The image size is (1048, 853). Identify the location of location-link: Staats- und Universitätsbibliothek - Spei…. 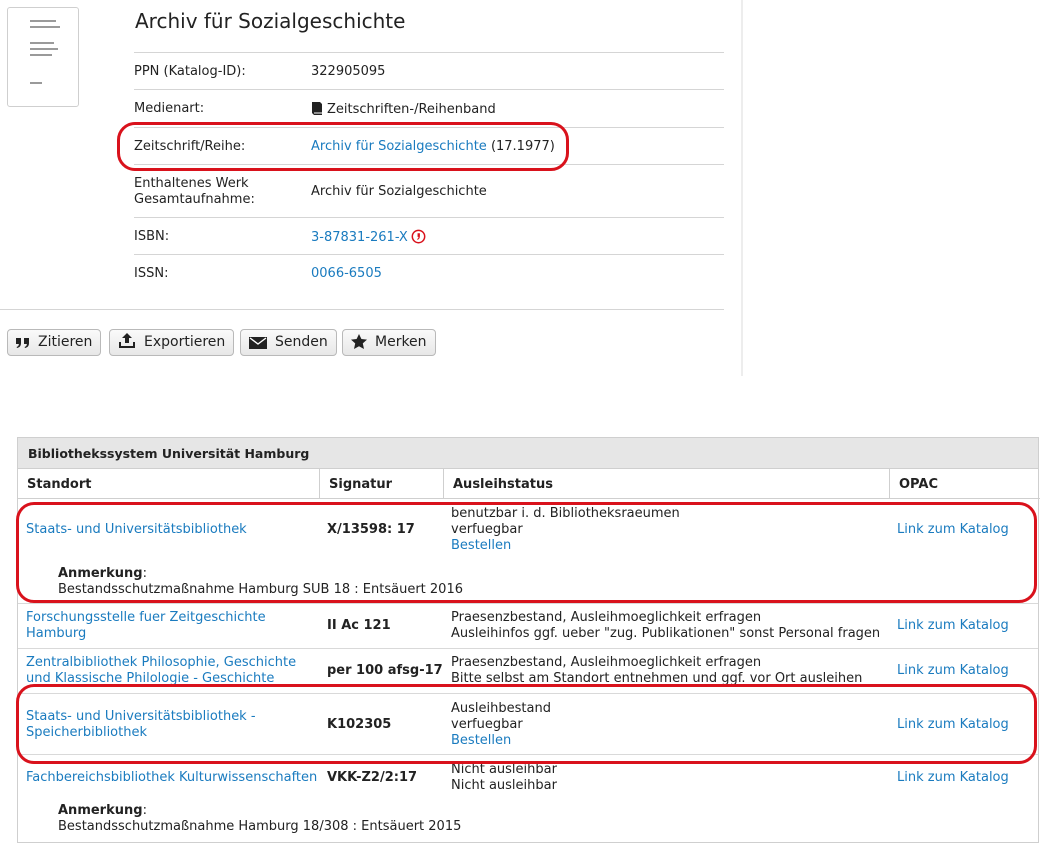
(141, 725).